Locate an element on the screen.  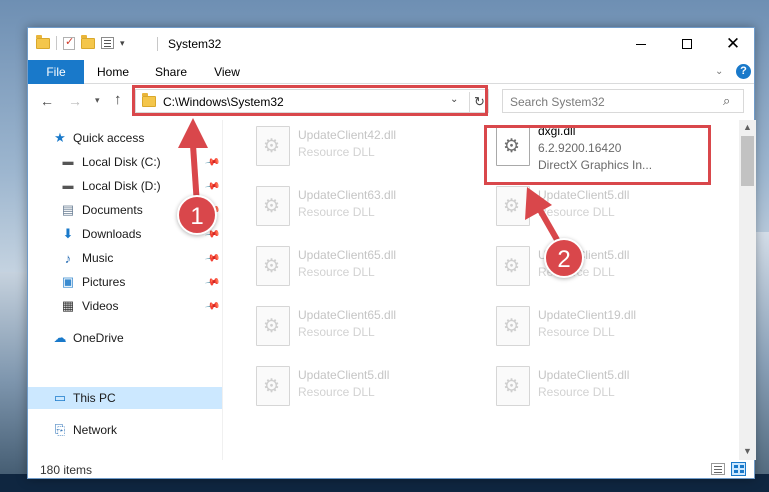
pane-divider is located at coordinates (222, 290).